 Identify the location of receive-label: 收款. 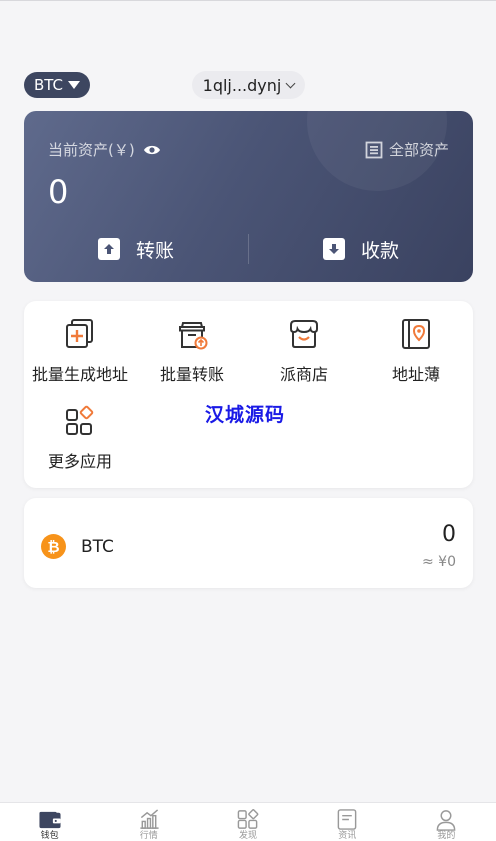
(379, 250).